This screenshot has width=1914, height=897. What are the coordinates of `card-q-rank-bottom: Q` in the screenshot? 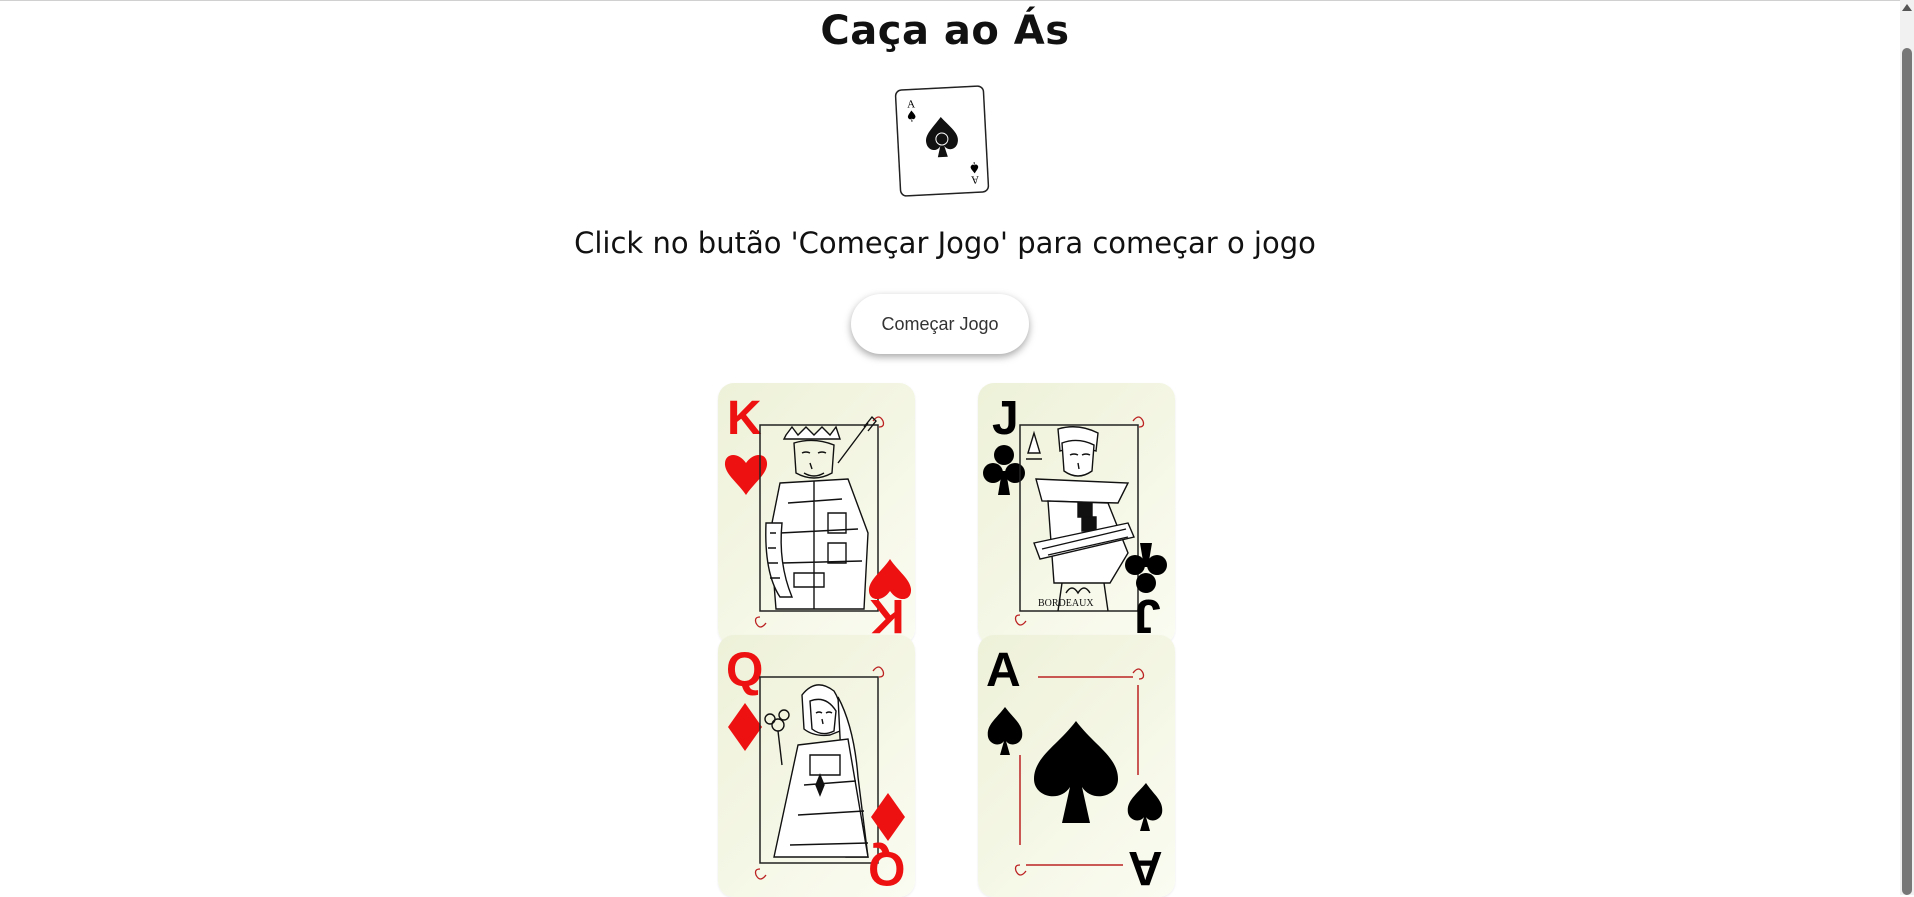 It's located at (887, 867).